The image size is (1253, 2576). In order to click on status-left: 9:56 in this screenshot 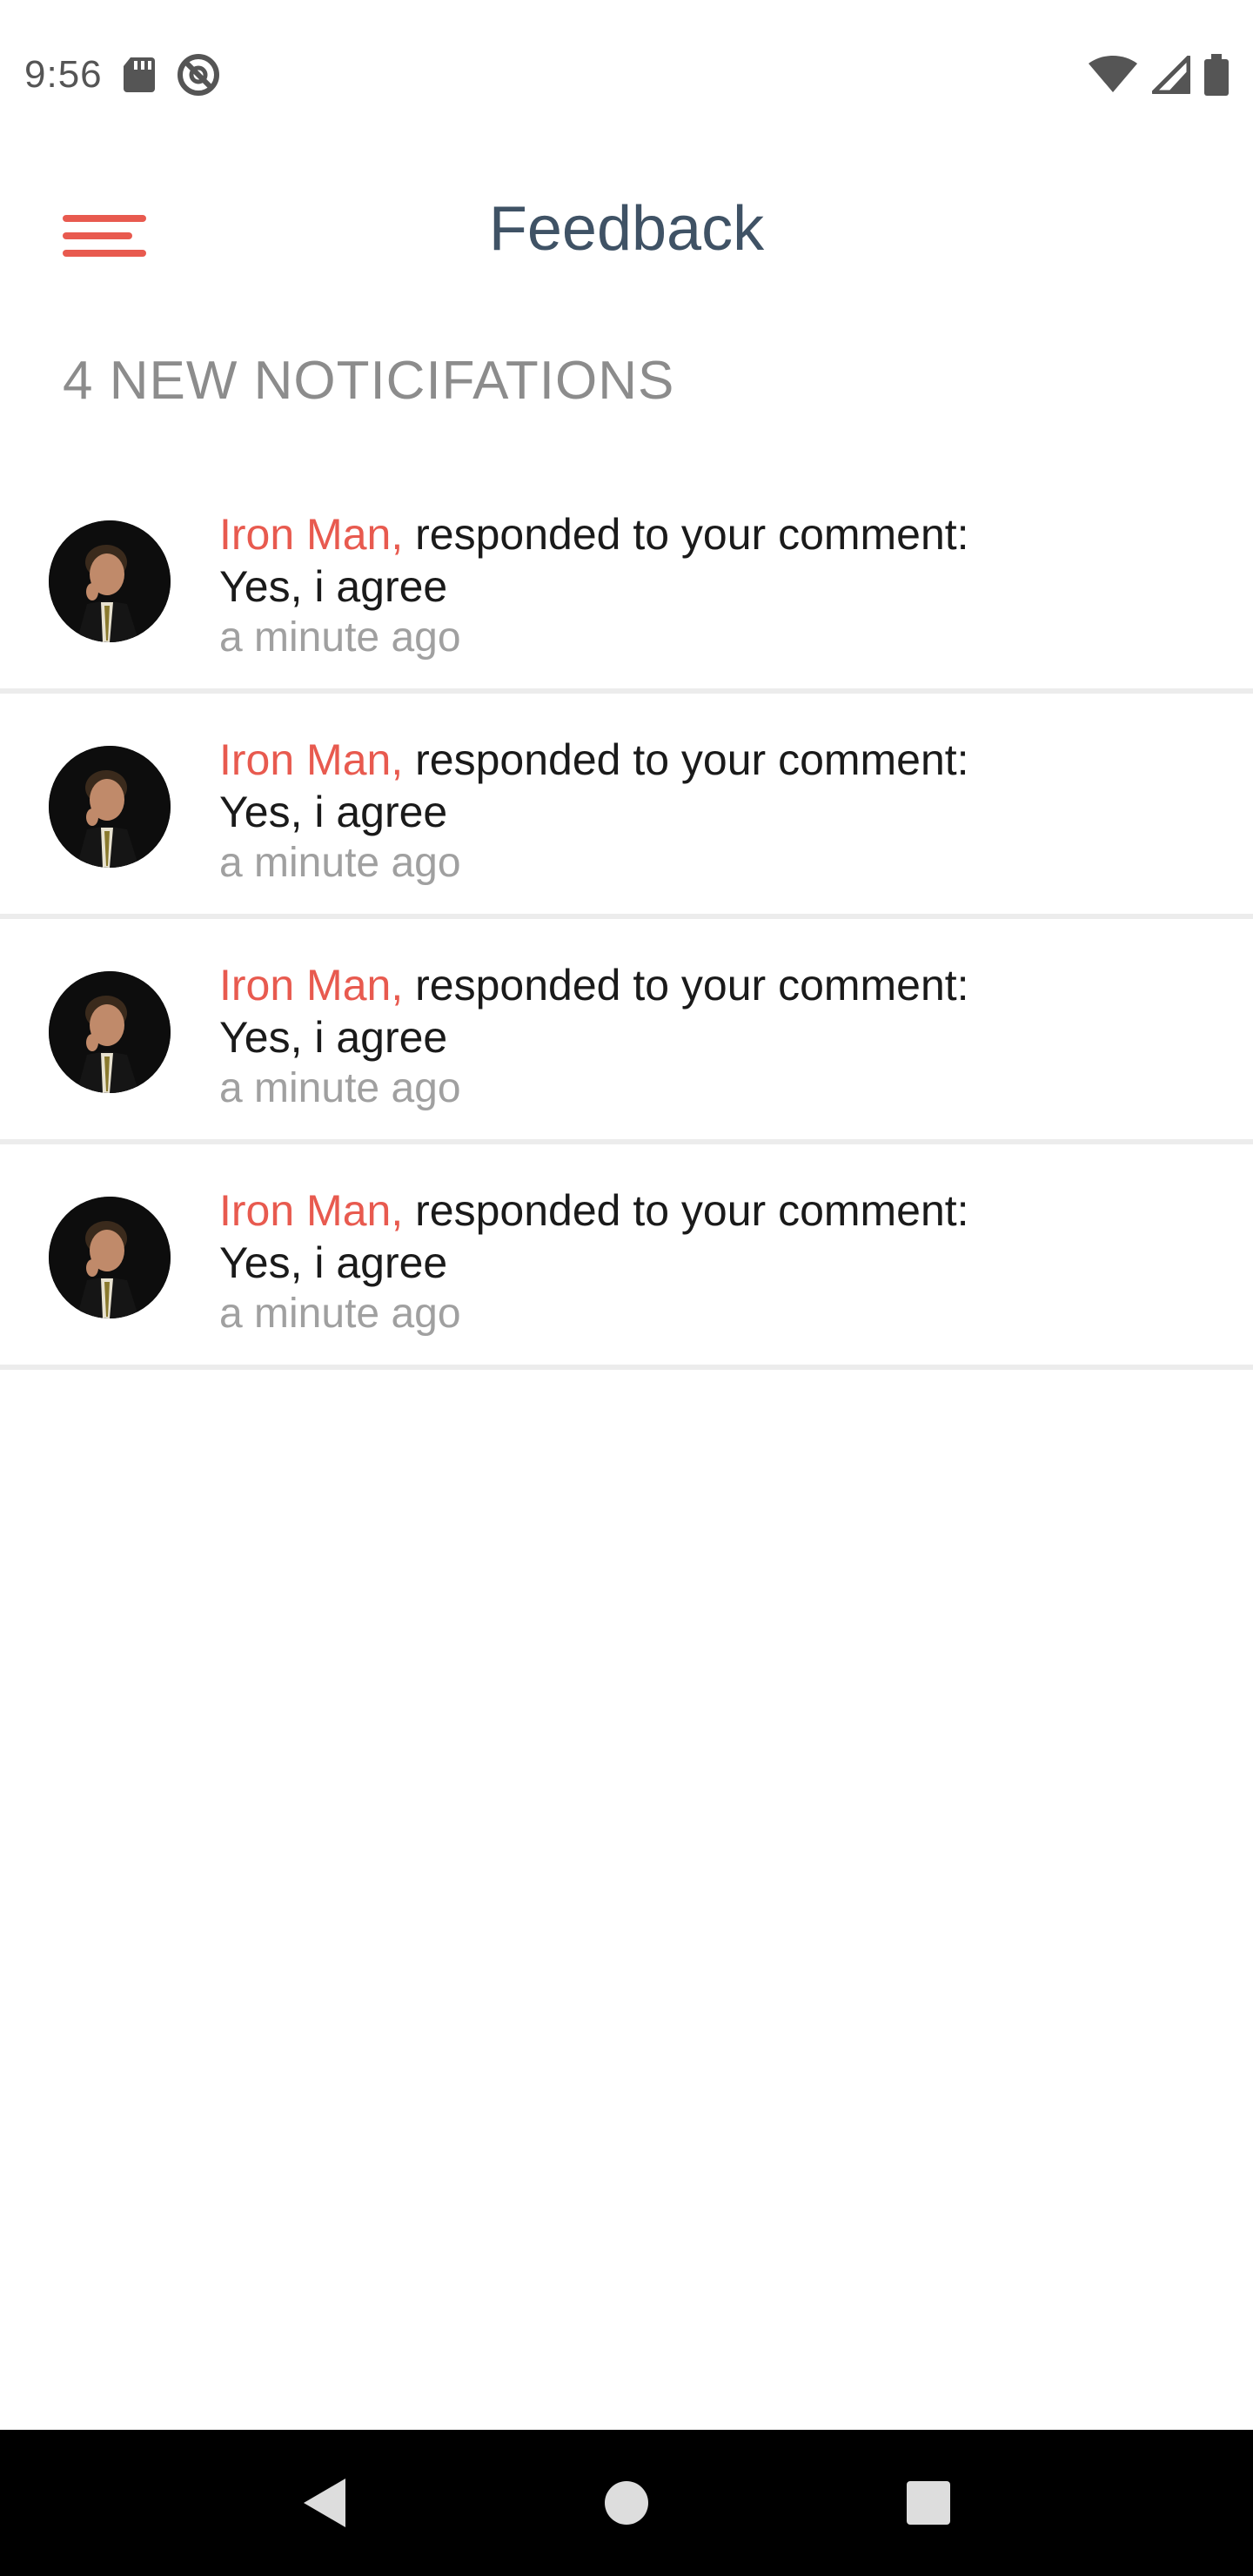, I will do `click(122, 74)`.